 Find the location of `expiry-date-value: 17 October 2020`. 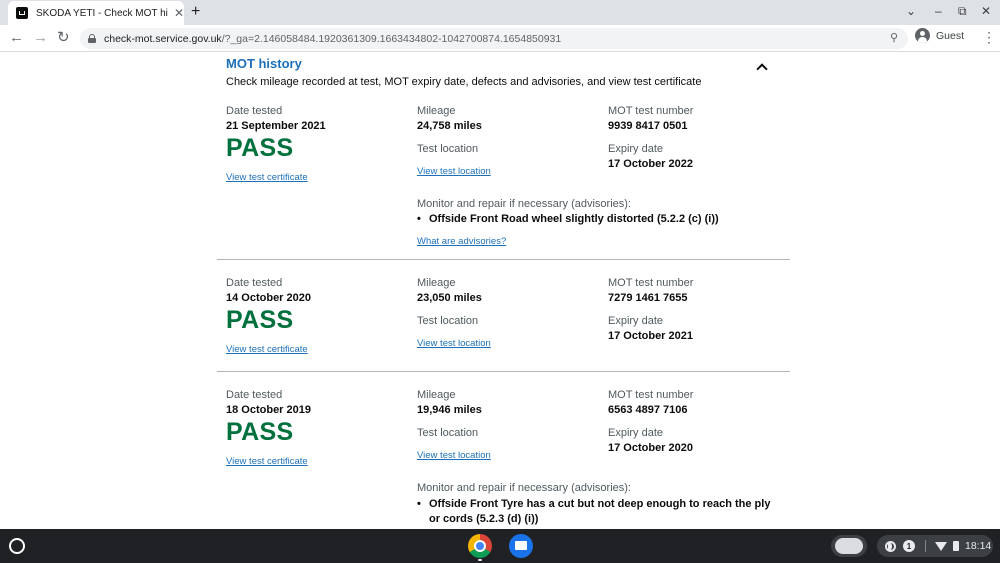

expiry-date-value: 17 October 2020 is located at coordinates (650, 448).